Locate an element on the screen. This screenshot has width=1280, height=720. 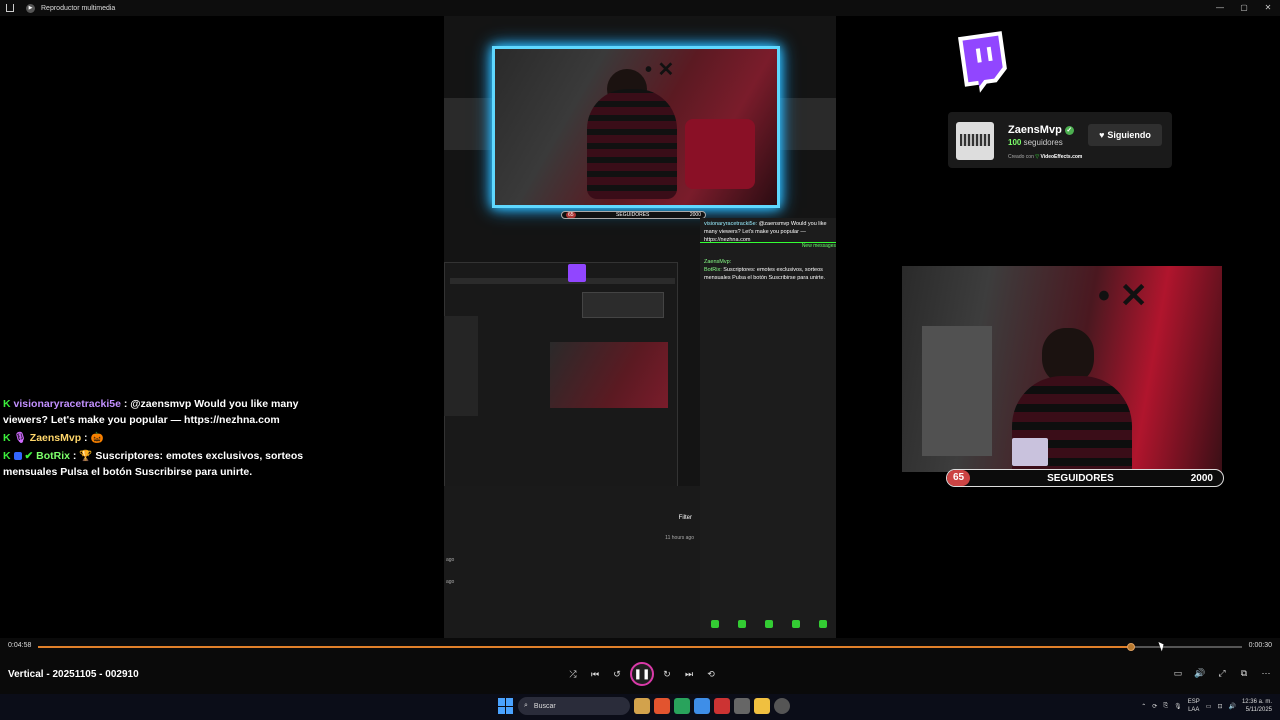
followers-current: 65 is located at coordinates (959, 478).